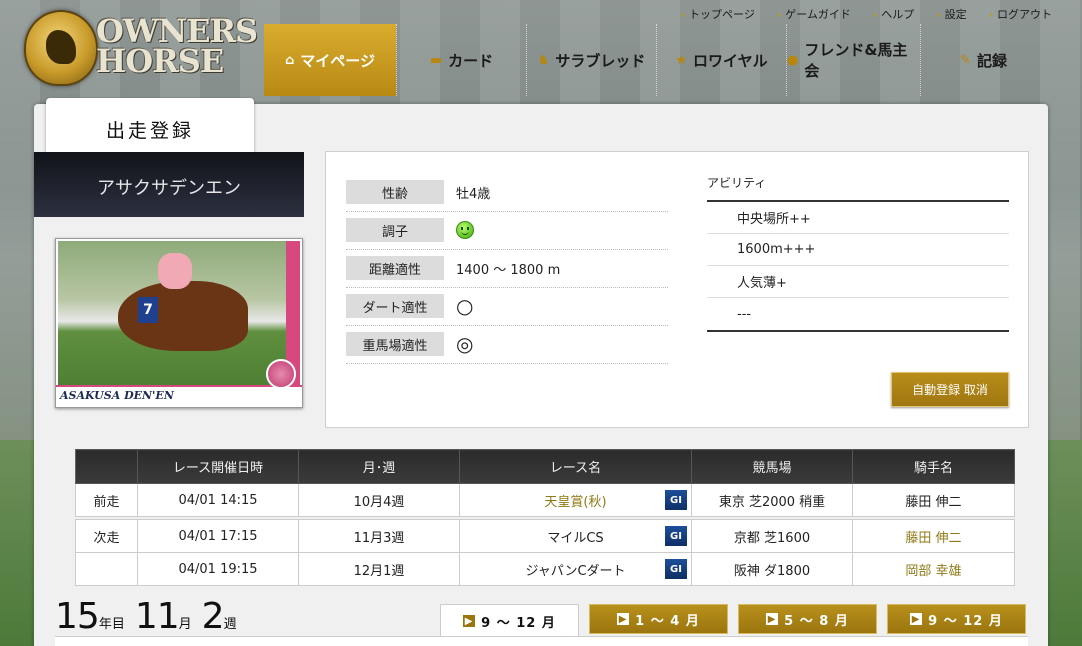  I want to click on race-name-cell: ジャパンCダート GI, so click(575, 569).